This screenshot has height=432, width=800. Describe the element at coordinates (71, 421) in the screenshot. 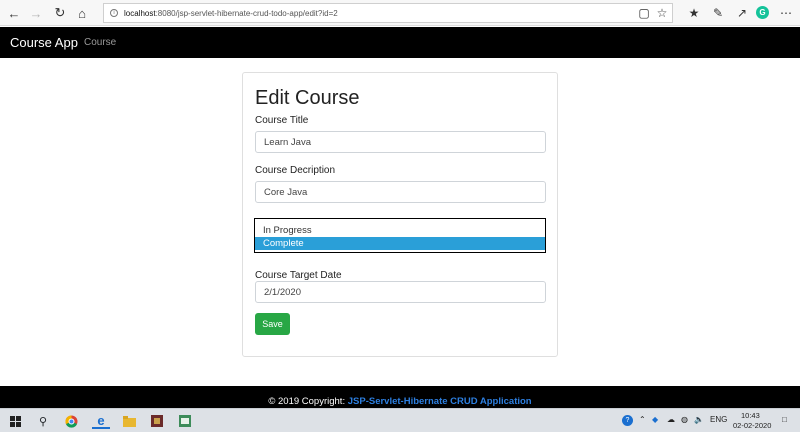

I see `chrome-icon` at that location.